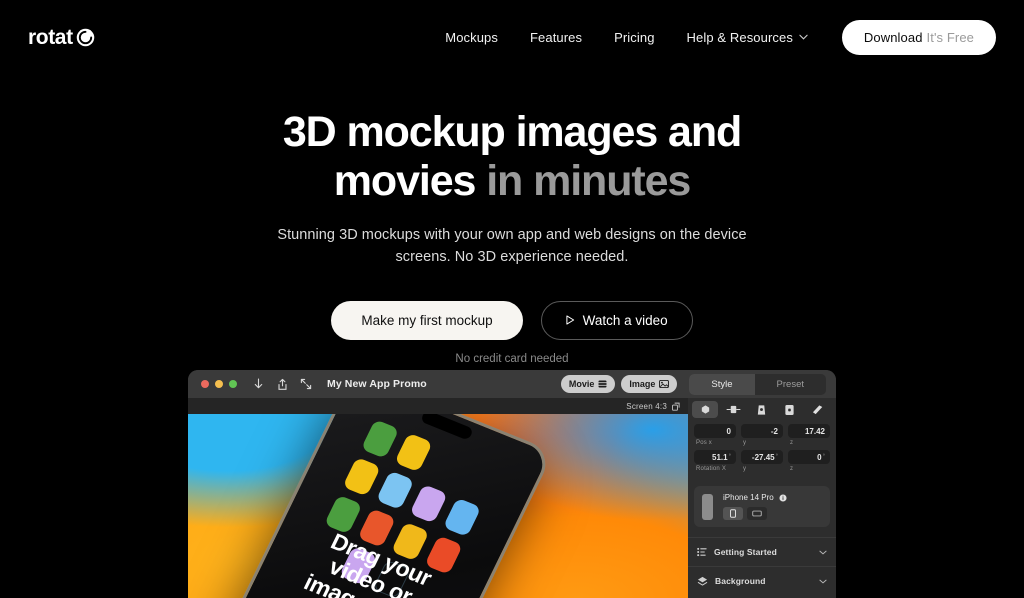 This screenshot has width=1024, height=598. What do you see at coordinates (707, 506) in the screenshot?
I see `device-thumbnail` at bounding box center [707, 506].